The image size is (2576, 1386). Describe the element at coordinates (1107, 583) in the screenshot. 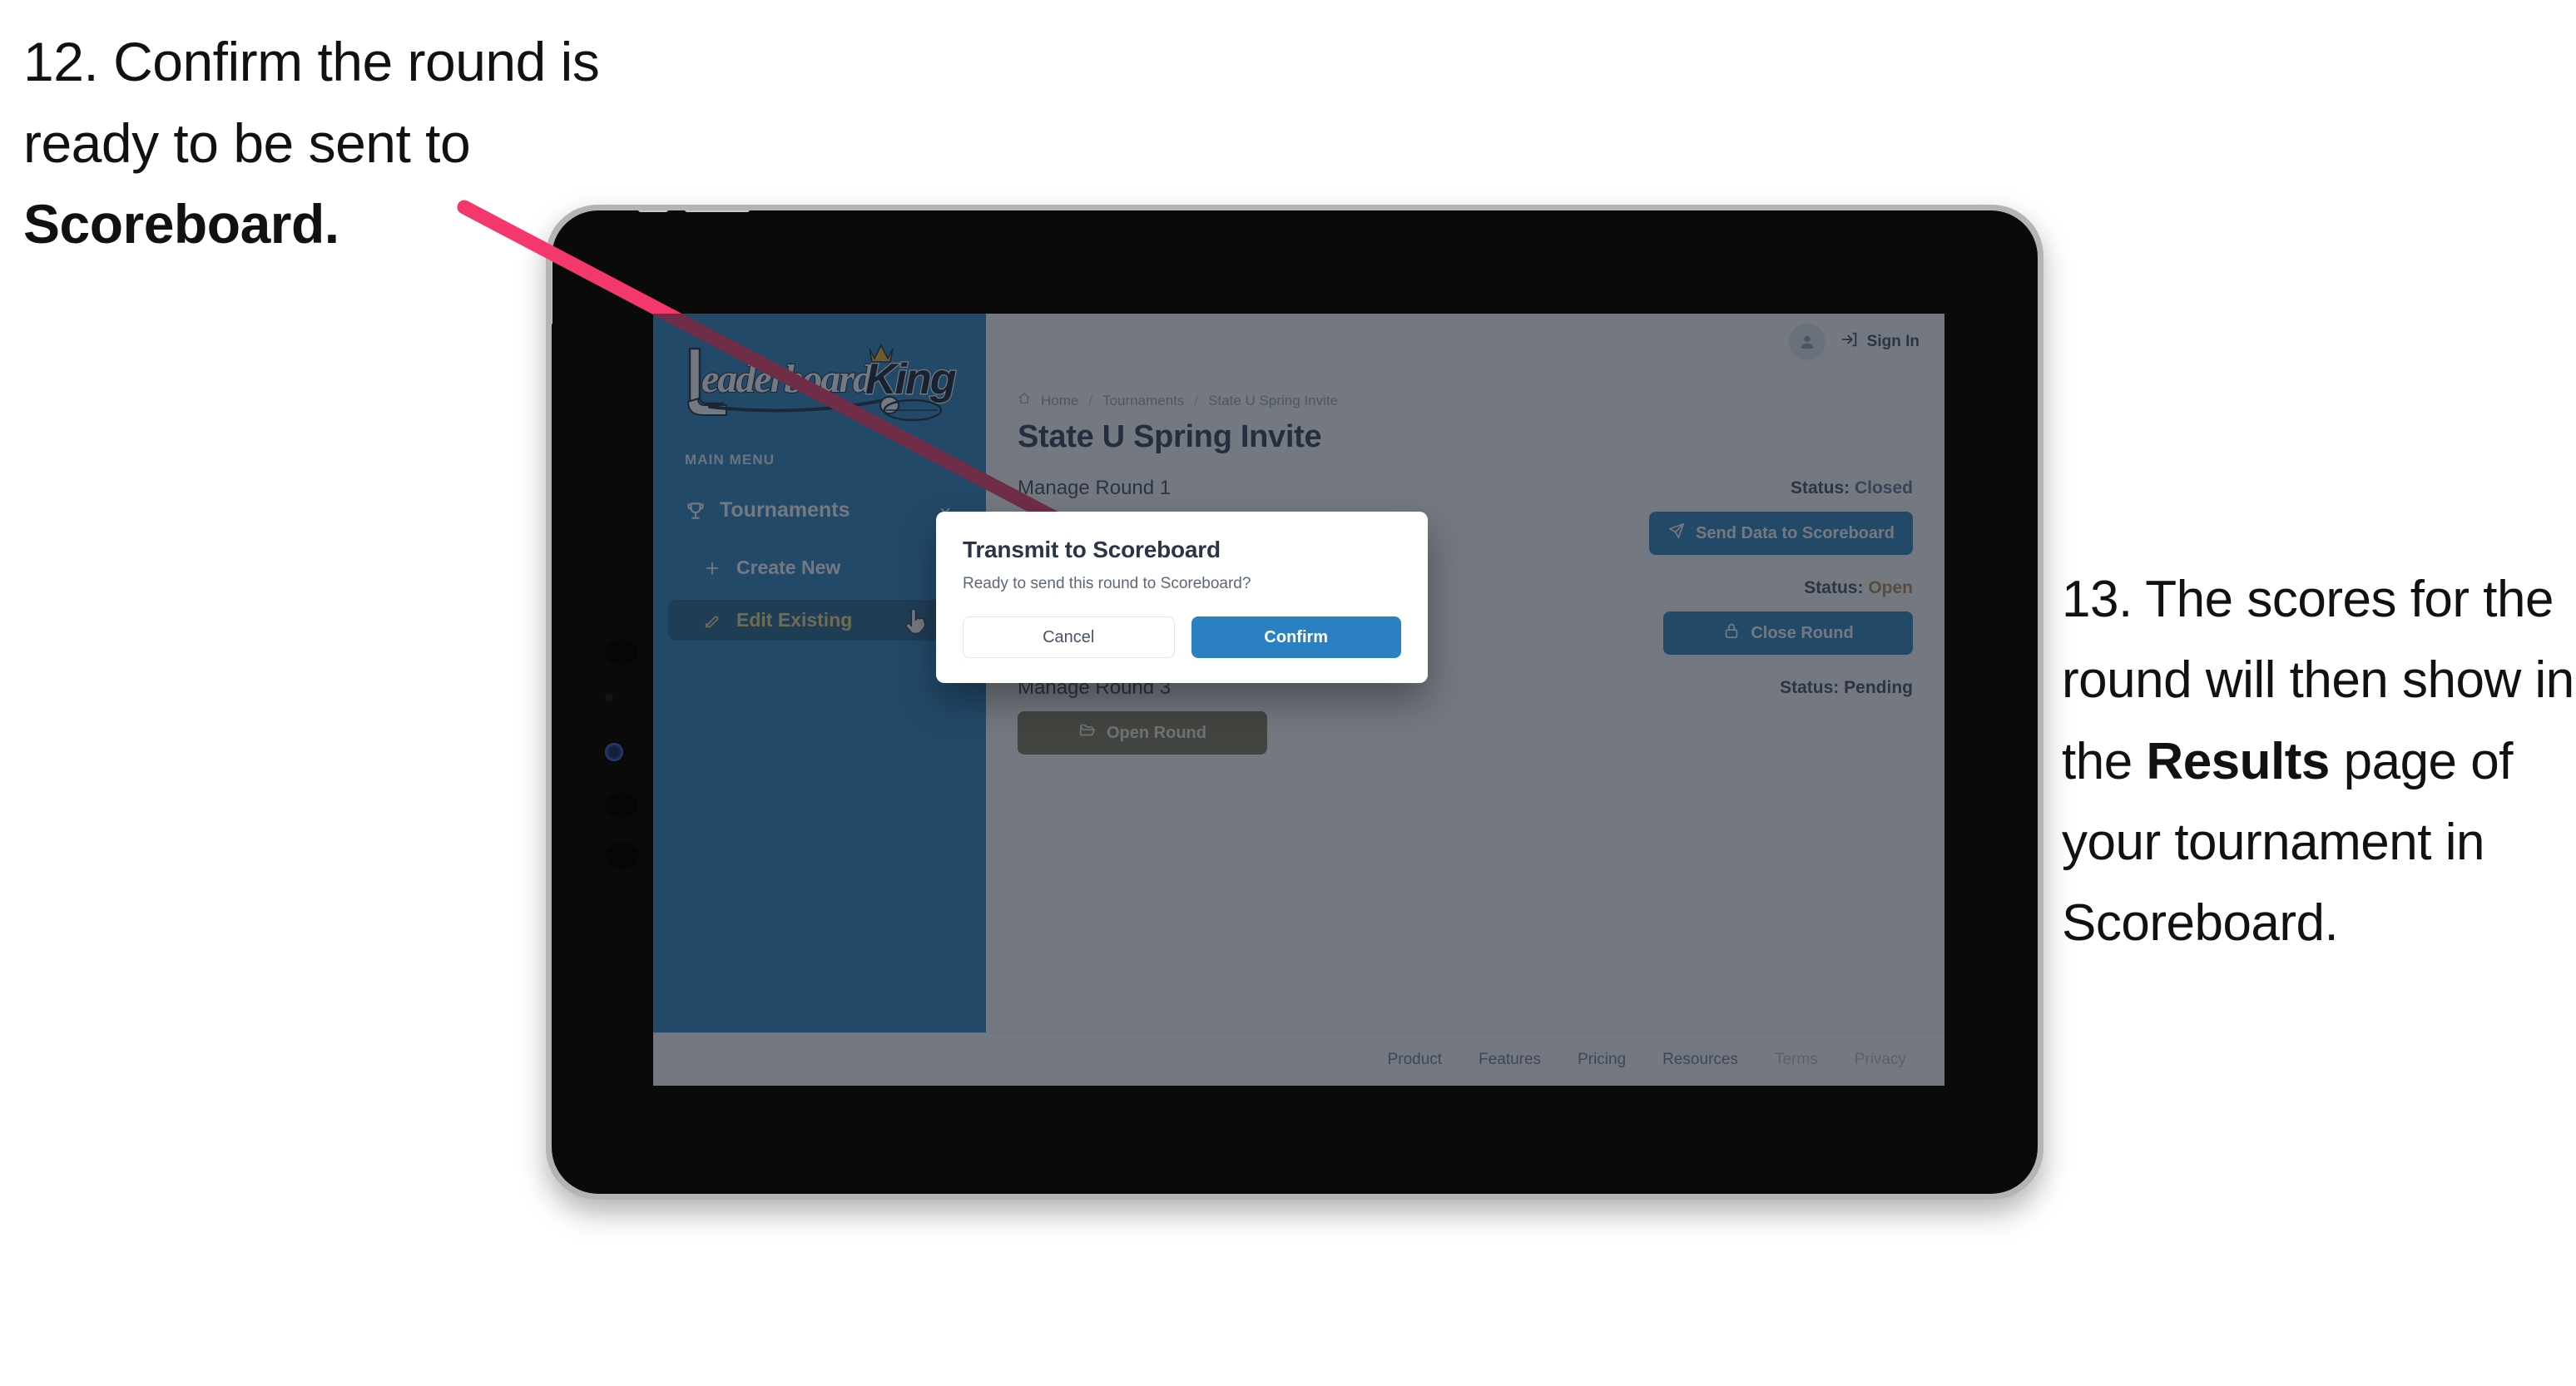

I see `modal-message: Ready to send this round to Scoreboard?` at that location.